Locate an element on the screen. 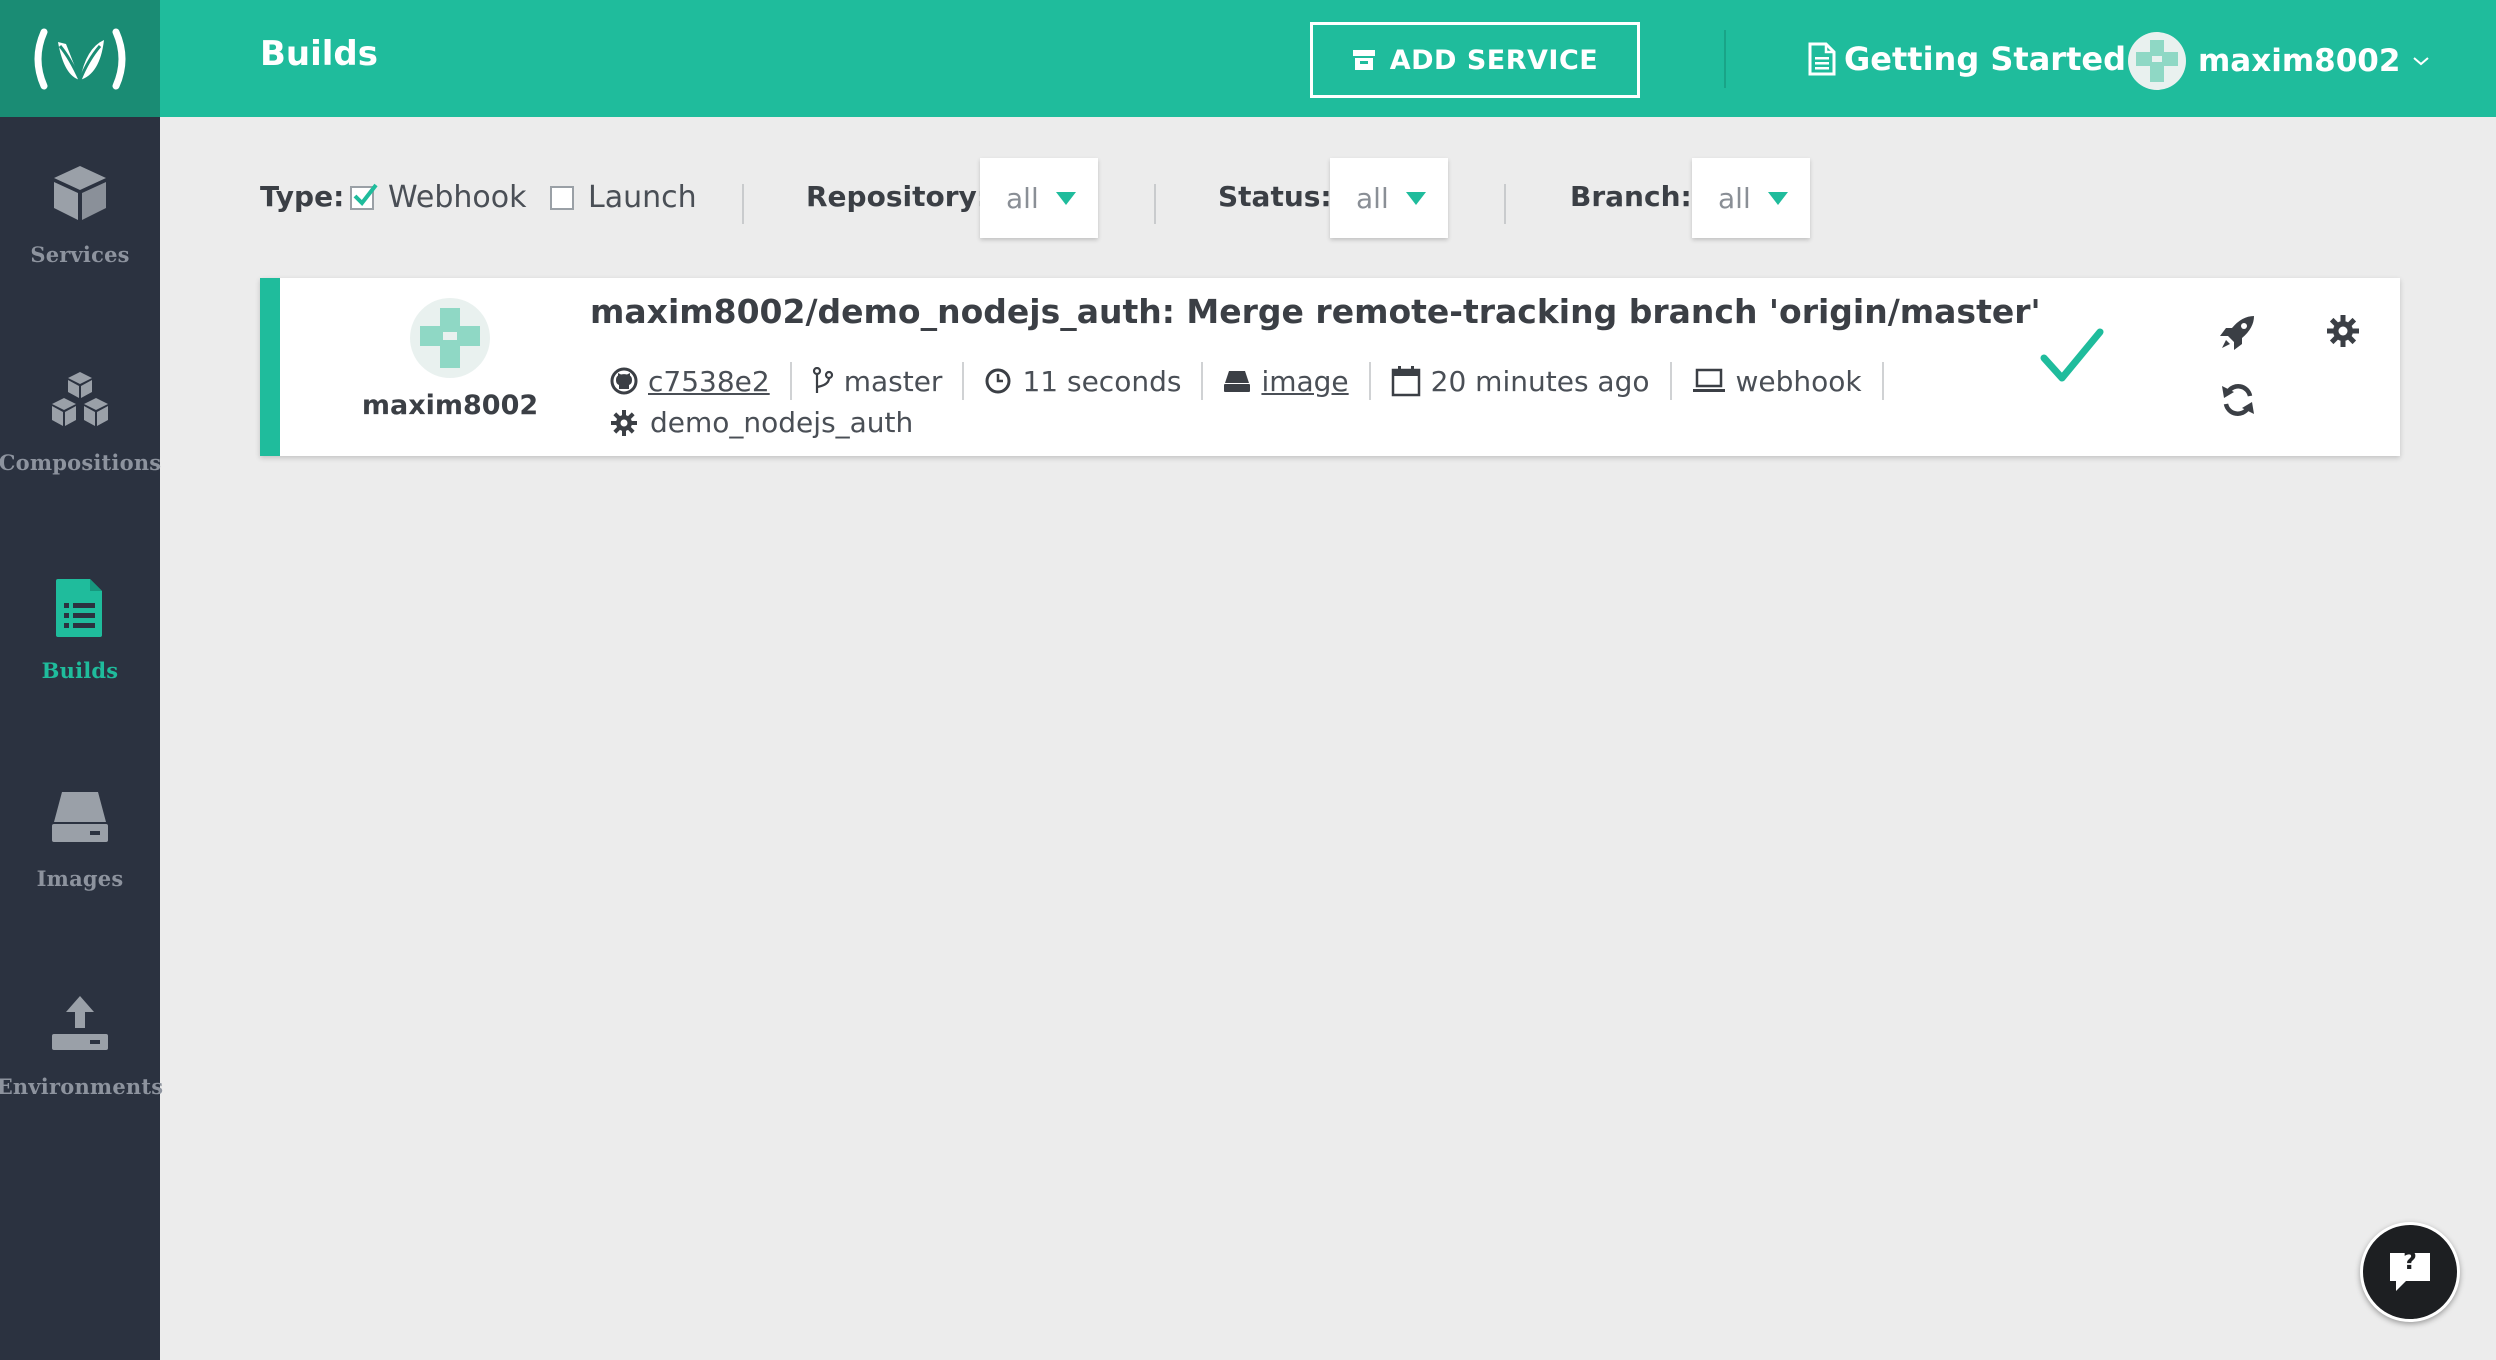 Image resolution: width=2496 pixels, height=1360 pixels. webhook-checkbox: Webhook is located at coordinates (438, 197).